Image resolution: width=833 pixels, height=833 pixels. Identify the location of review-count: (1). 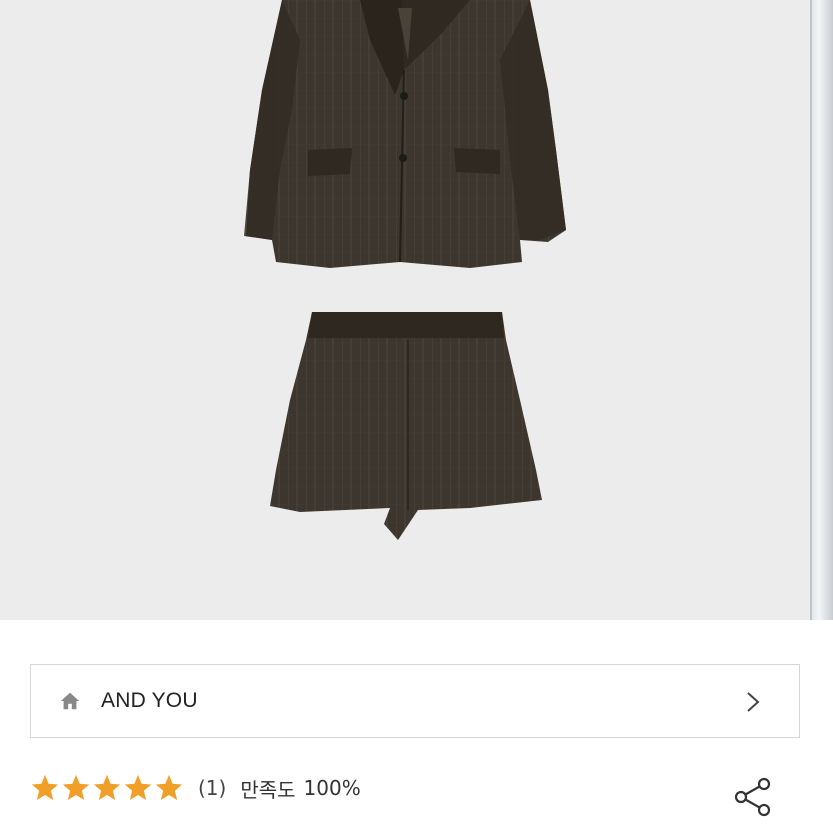
(212, 788).